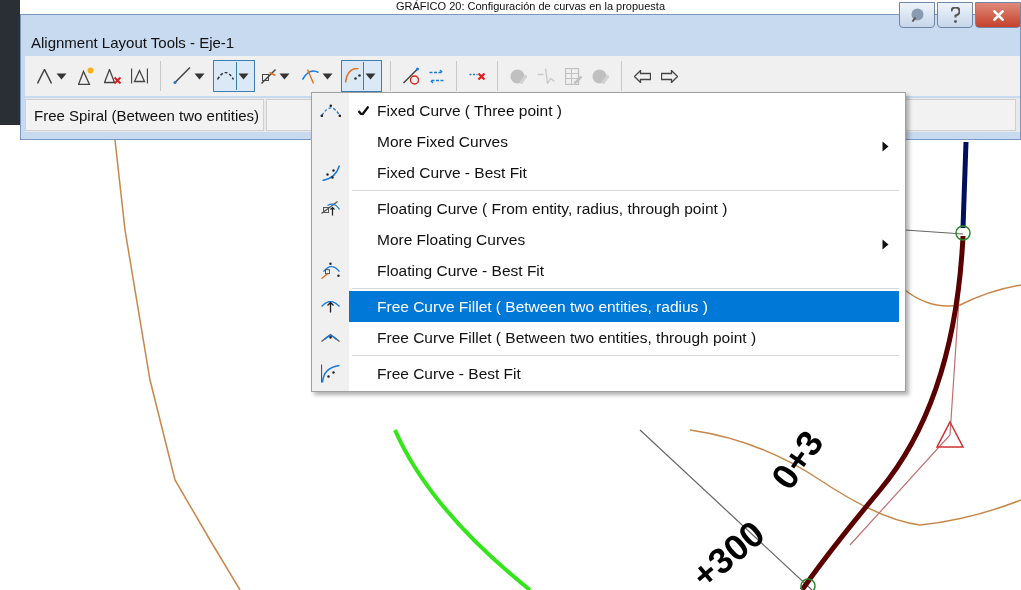  Describe the element at coordinates (797, 460) in the screenshot. I see `station-label: 0+3` at that location.